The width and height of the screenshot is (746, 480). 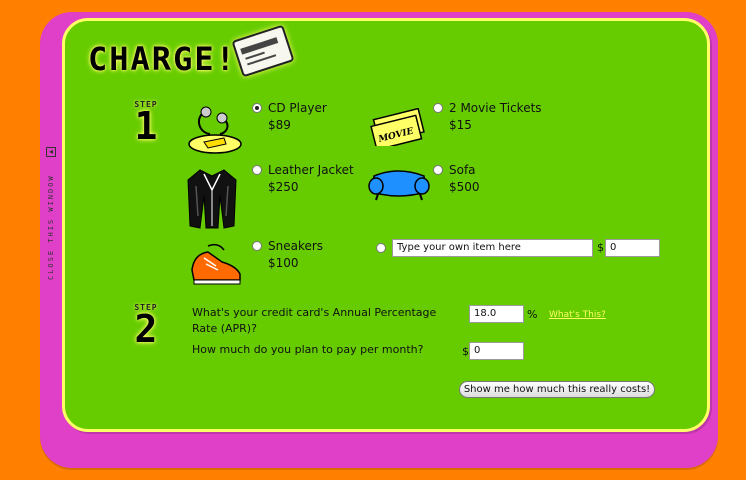 What do you see at coordinates (438, 108) in the screenshot?
I see `movie-tickets-radio` at bounding box center [438, 108].